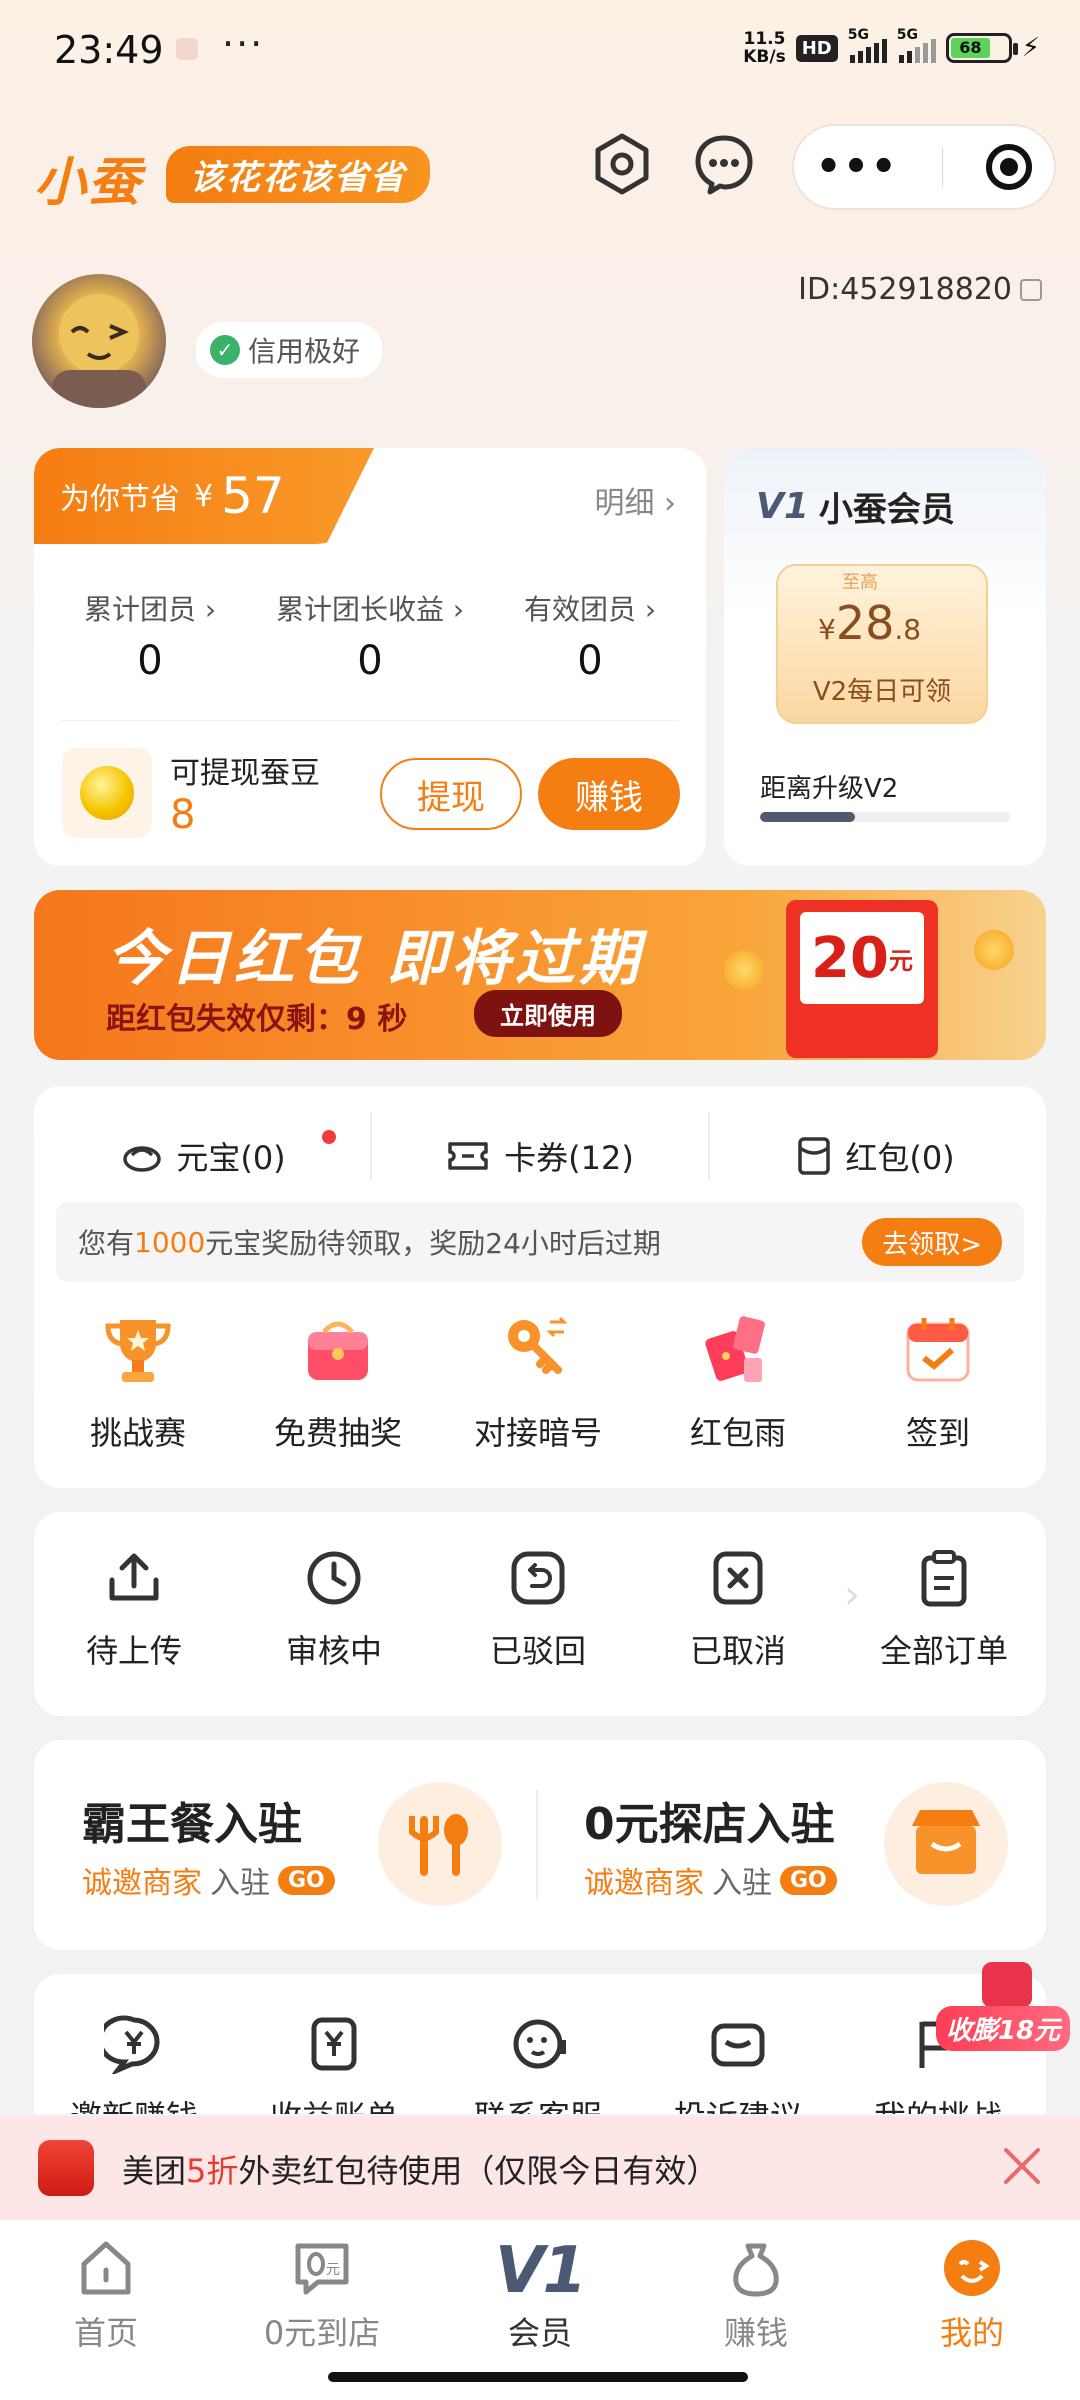 This screenshot has width=1080, height=2400. I want to click on feature-label: 挑战赛, so click(137, 1433).